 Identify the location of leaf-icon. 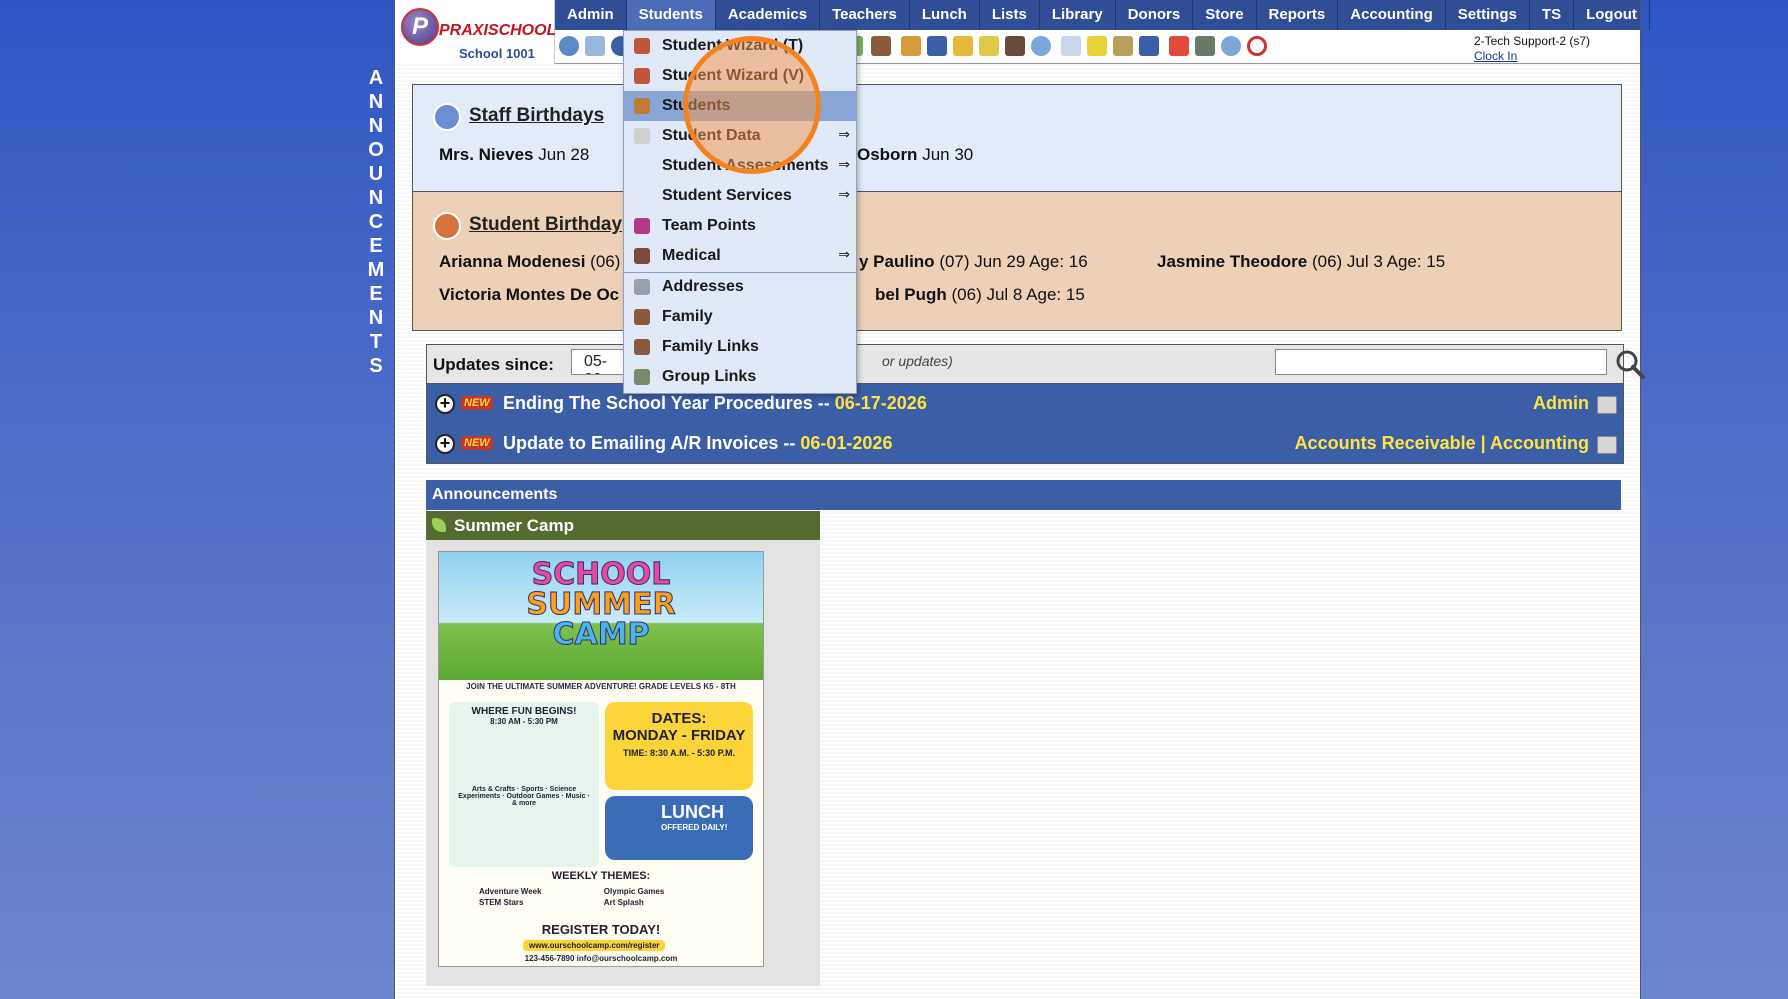
(439, 525).